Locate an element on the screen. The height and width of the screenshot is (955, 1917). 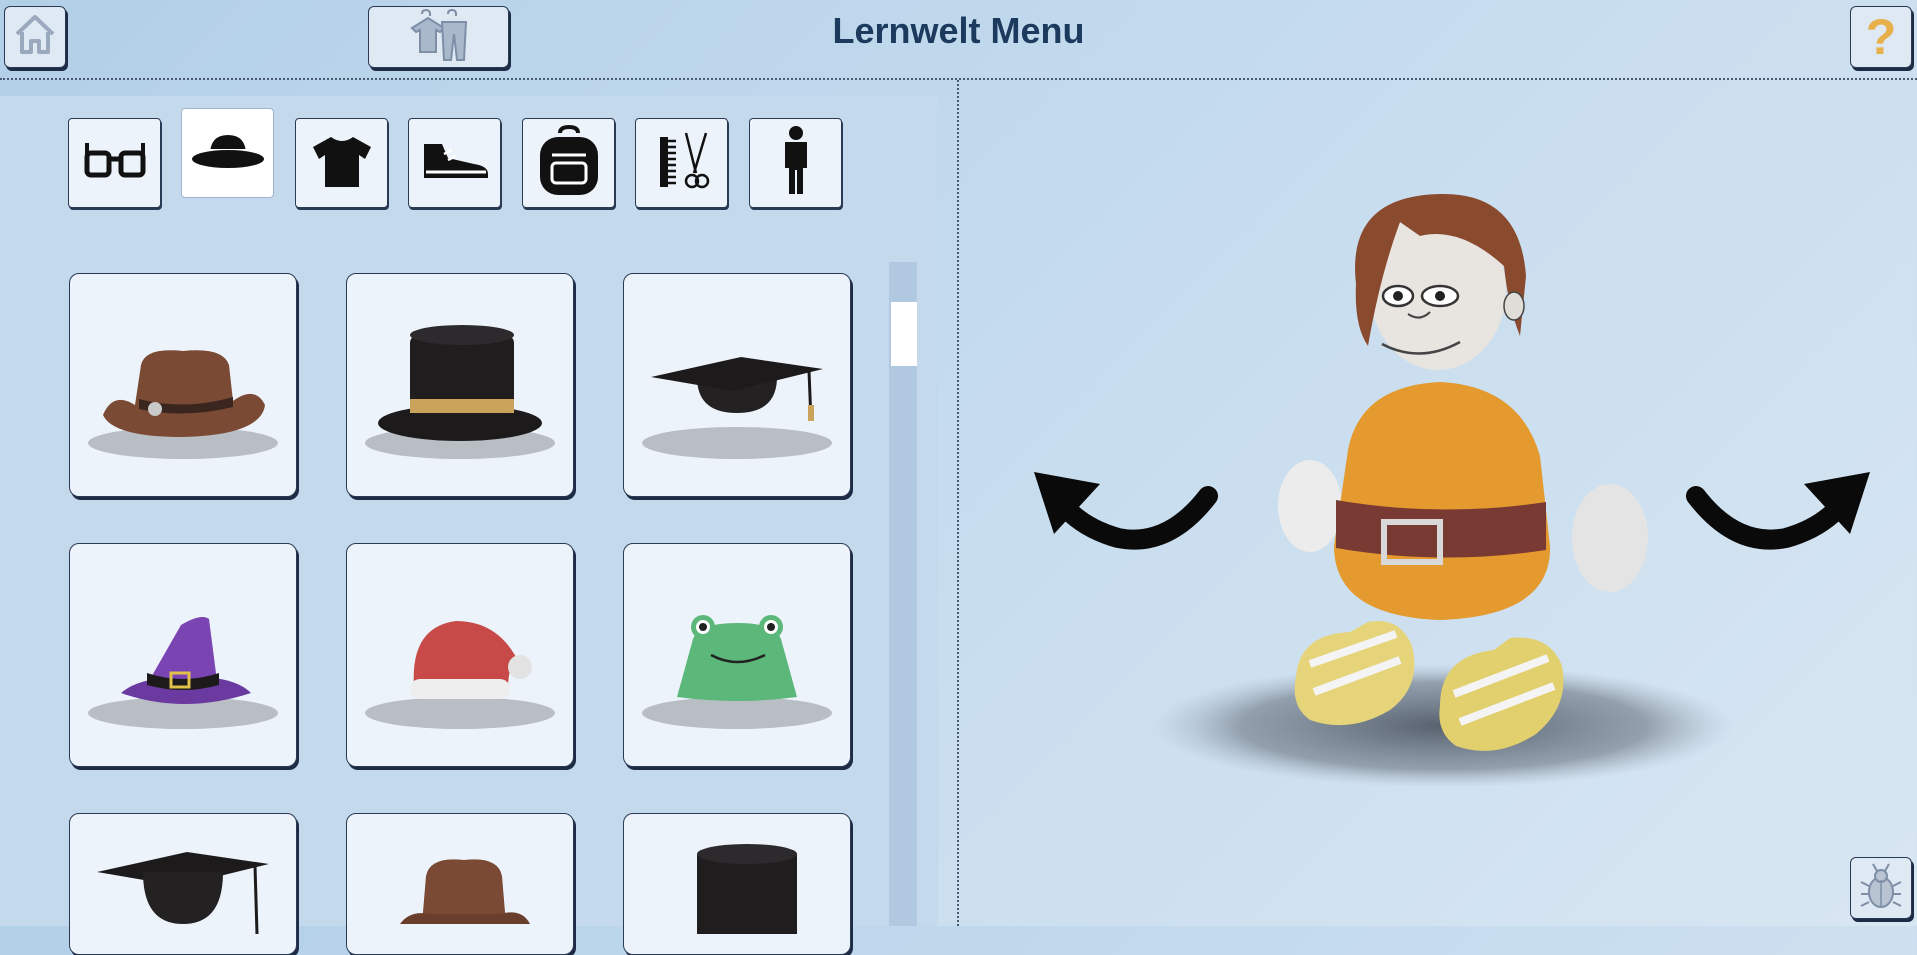
shoe-icon is located at coordinates (455, 163).